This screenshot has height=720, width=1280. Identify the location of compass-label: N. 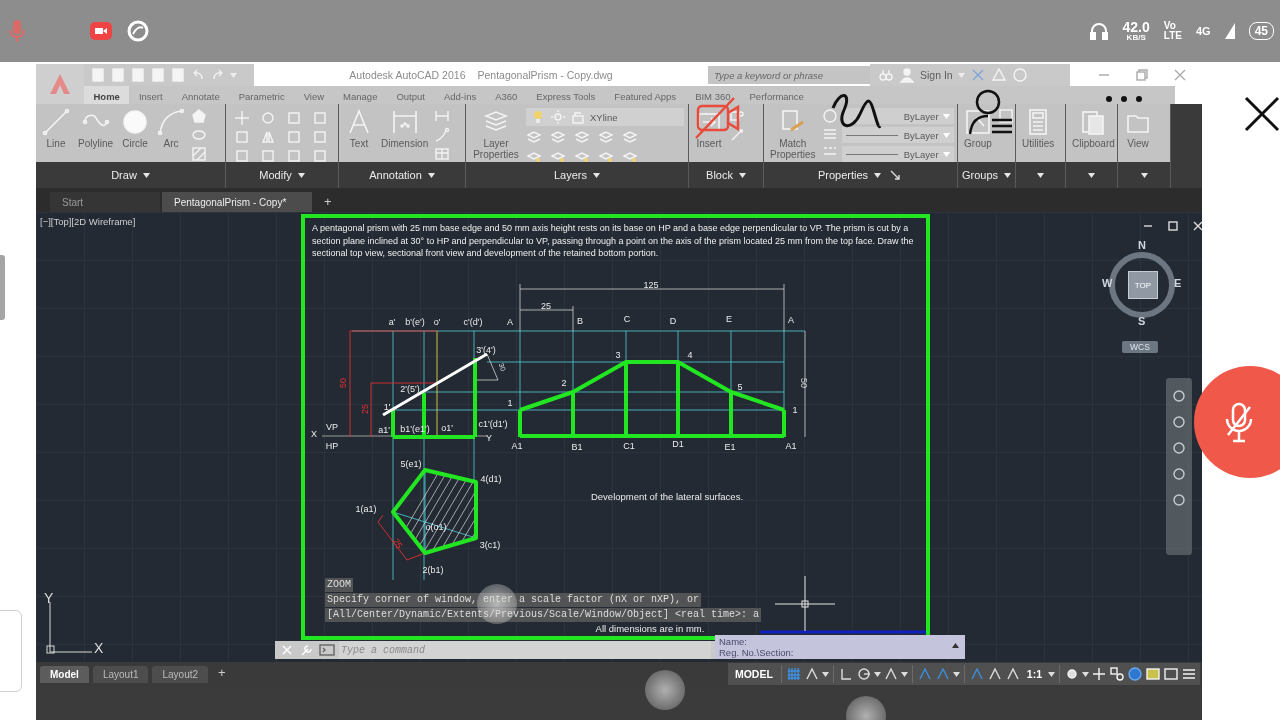
(1142, 245).